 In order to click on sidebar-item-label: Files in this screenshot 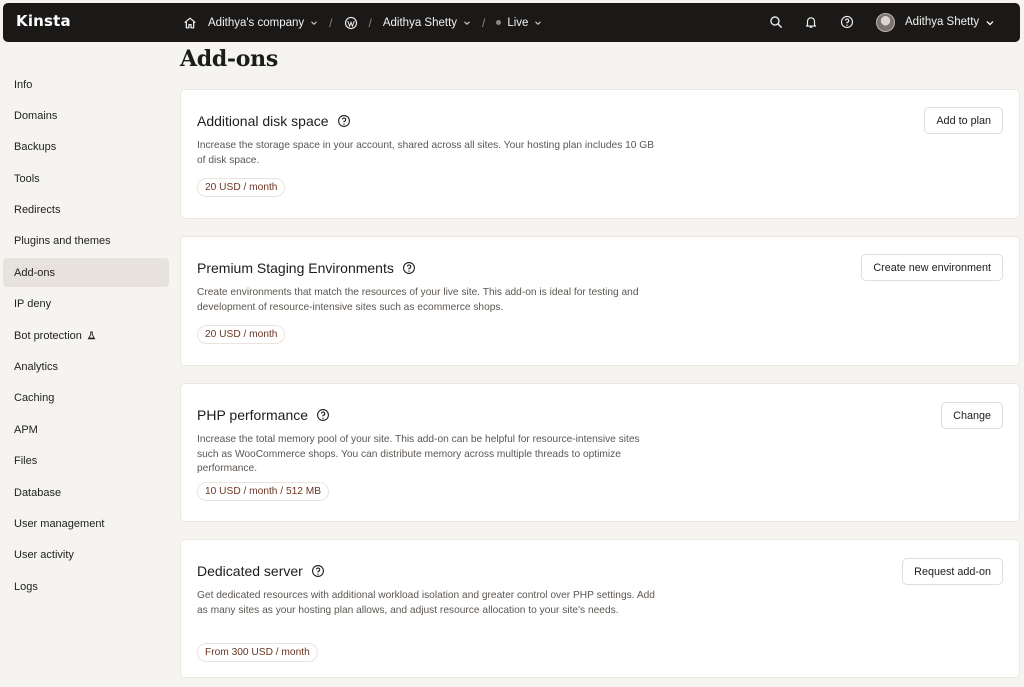, I will do `click(26, 461)`.